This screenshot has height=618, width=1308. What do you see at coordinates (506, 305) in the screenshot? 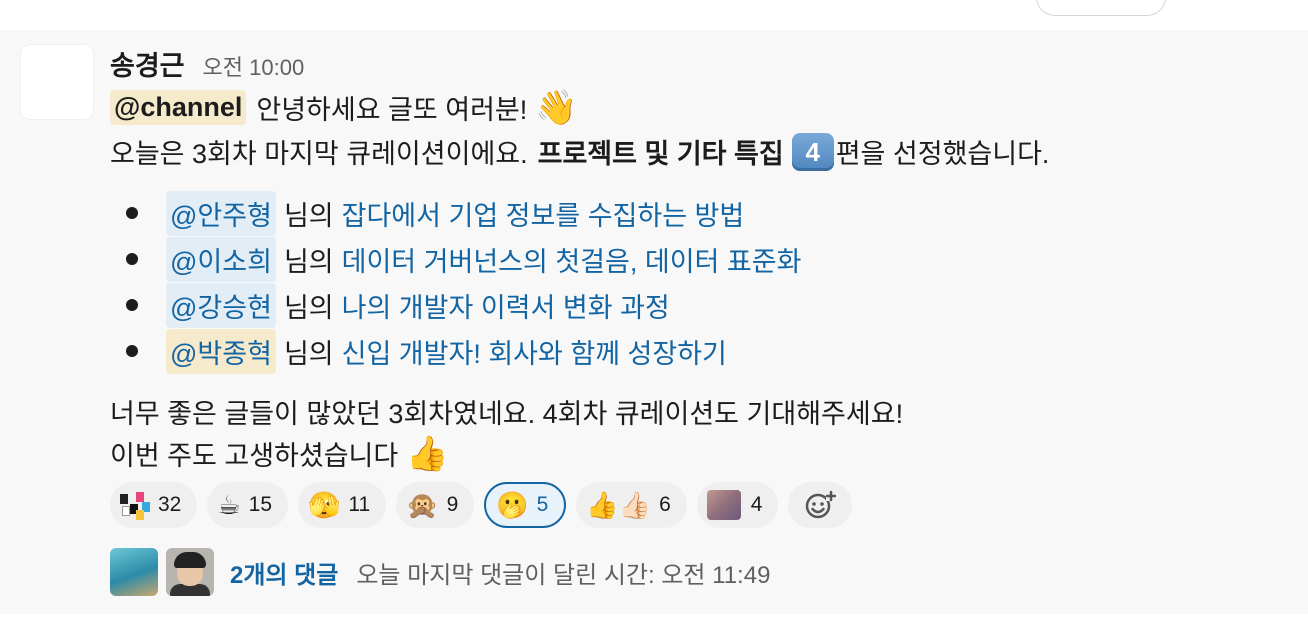
I see `article-link: 나의 개발자 이력서 변화 과정` at bounding box center [506, 305].